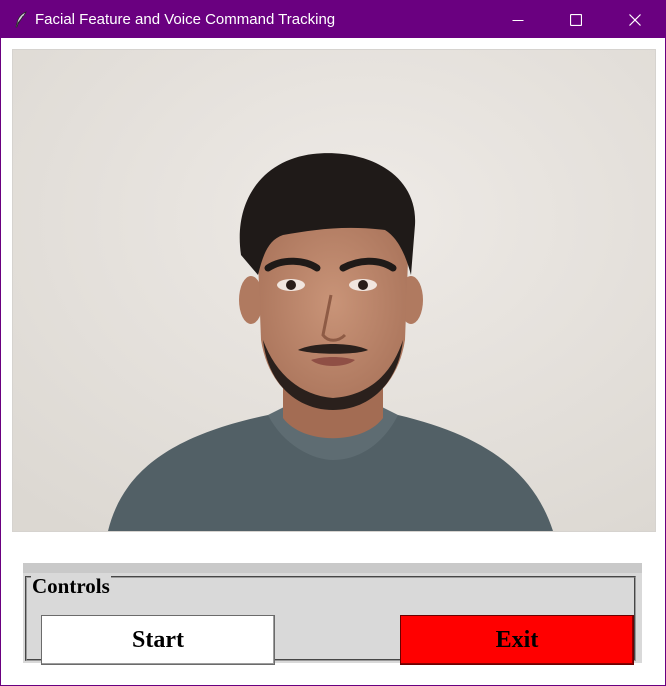 Image resolution: width=666 pixels, height=686 pixels. Describe the element at coordinates (71, 586) in the screenshot. I see `controls-legend: Controls` at that location.